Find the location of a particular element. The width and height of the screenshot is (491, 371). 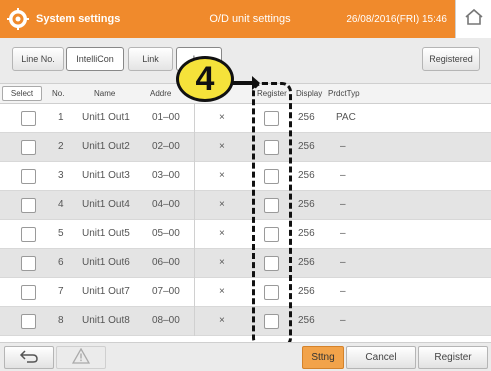

register-column-highlight is located at coordinates (272, 215).